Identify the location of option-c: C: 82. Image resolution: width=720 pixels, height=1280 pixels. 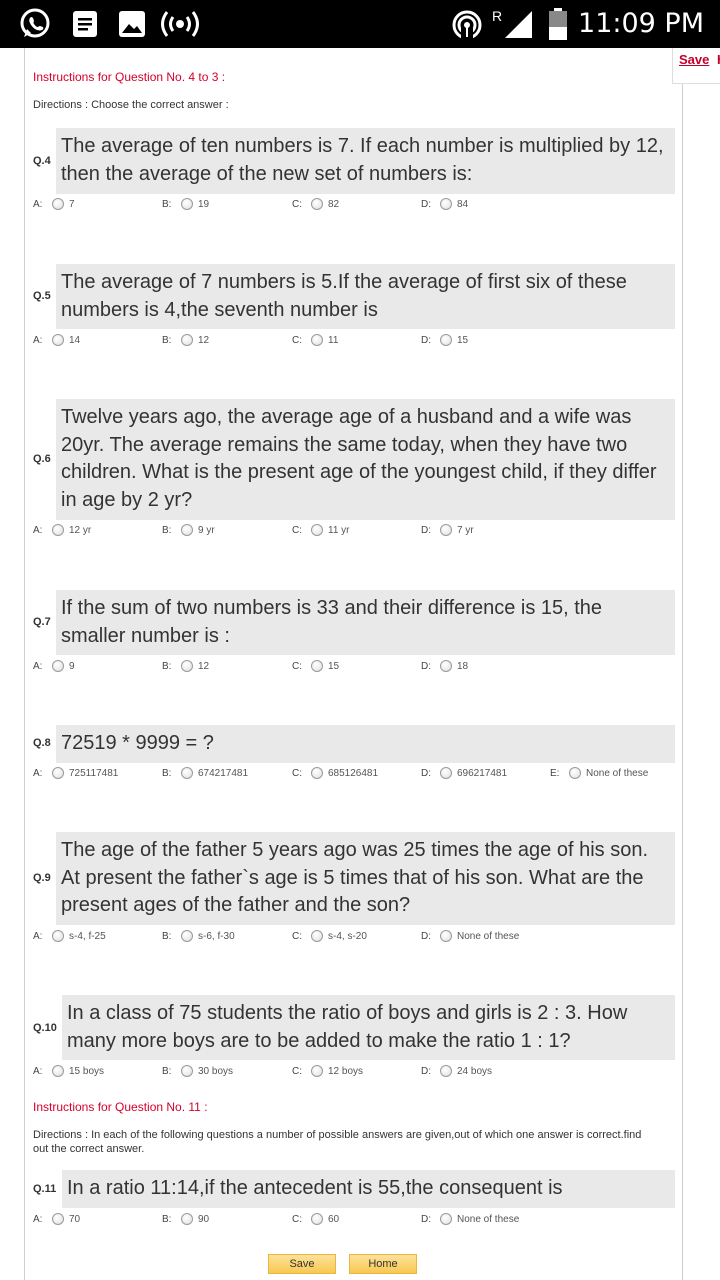
(315, 204).